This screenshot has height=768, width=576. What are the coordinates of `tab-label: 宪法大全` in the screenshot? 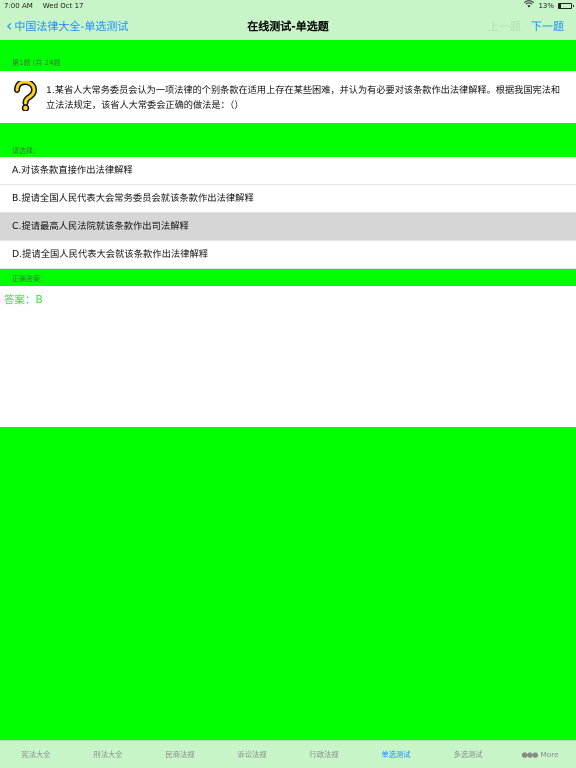 It's located at (36, 754).